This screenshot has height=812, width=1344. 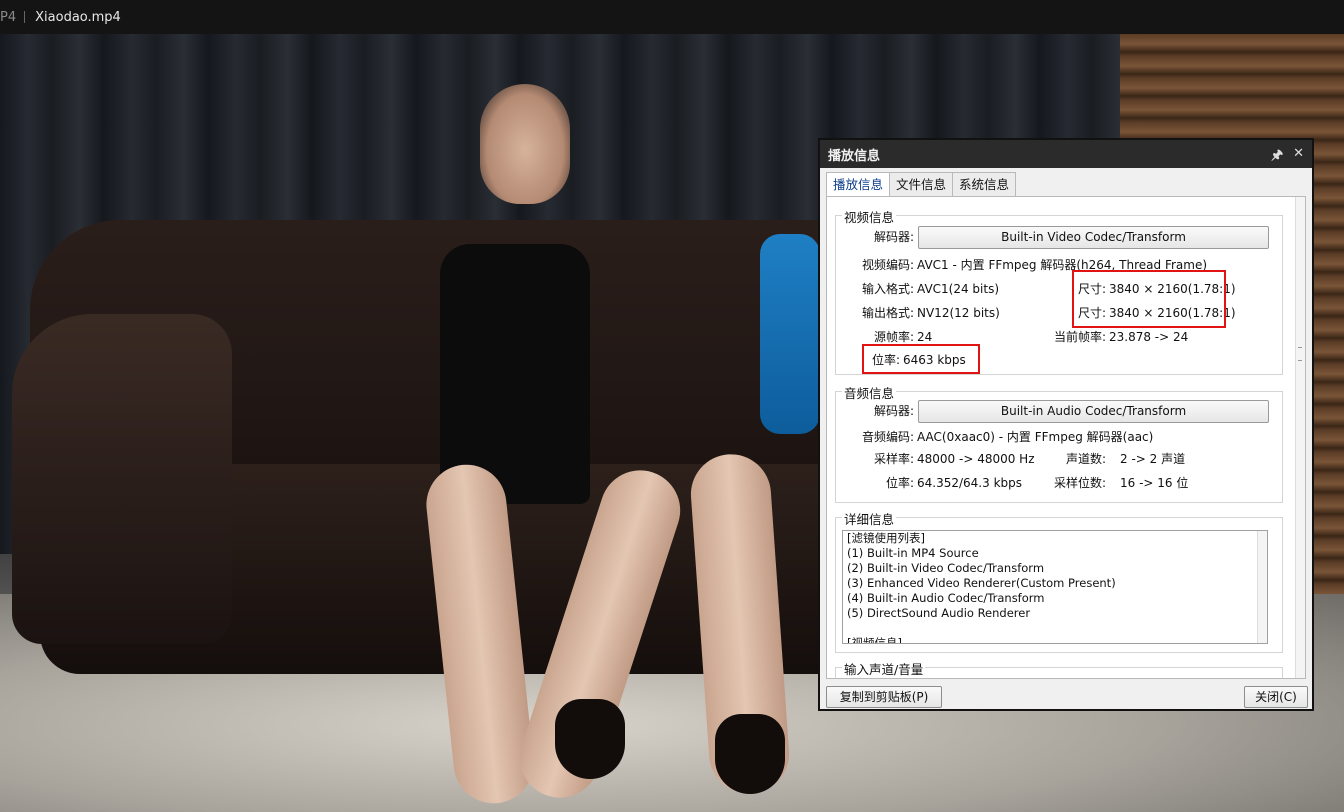 I want to click on size-highlight-box, so click(x=1149, y=299).